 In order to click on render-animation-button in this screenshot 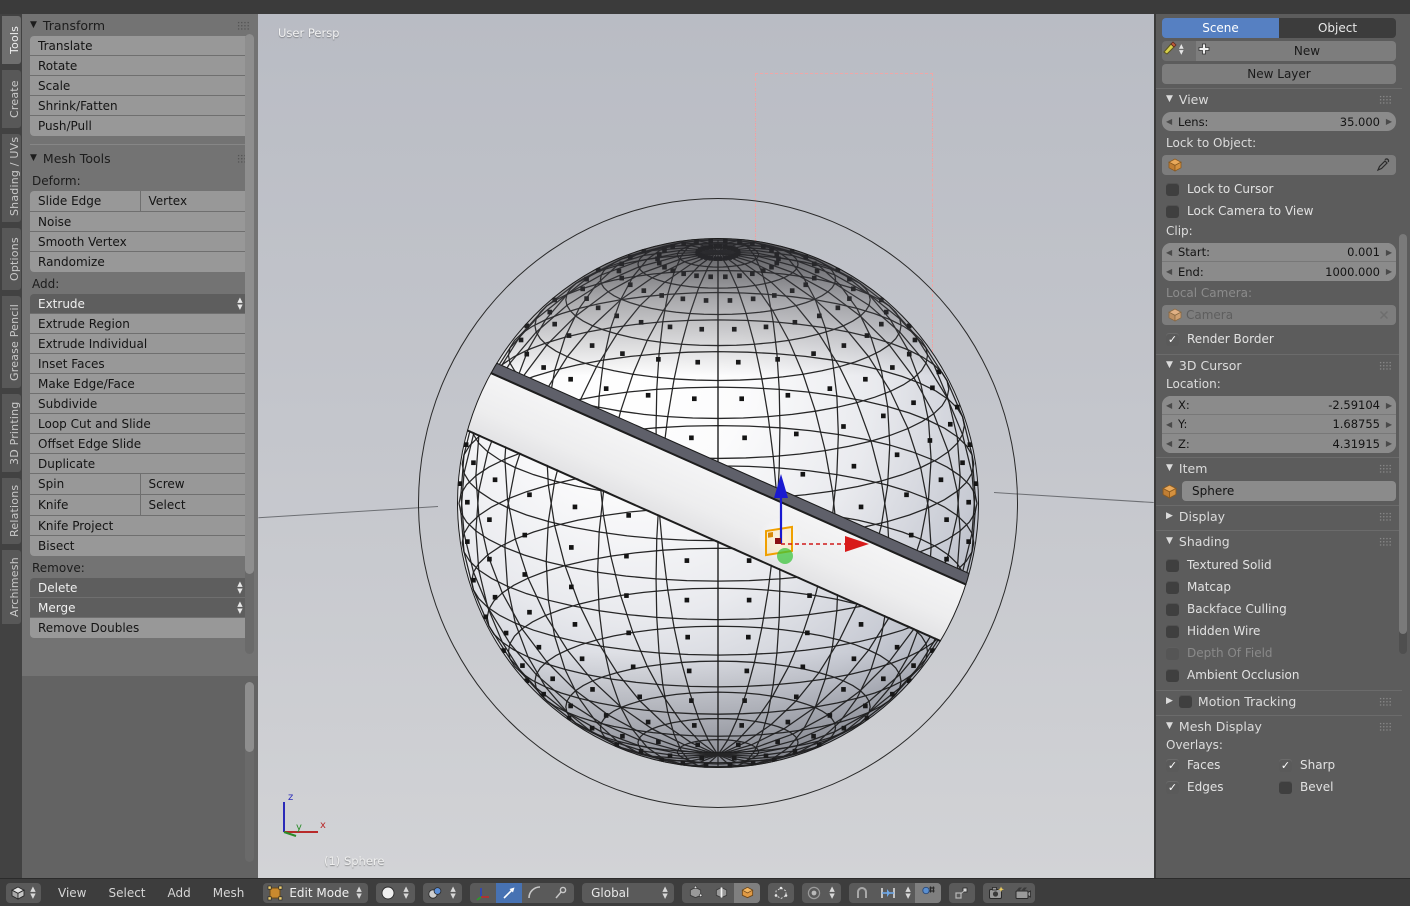, I will do `click(1022, 893)`.